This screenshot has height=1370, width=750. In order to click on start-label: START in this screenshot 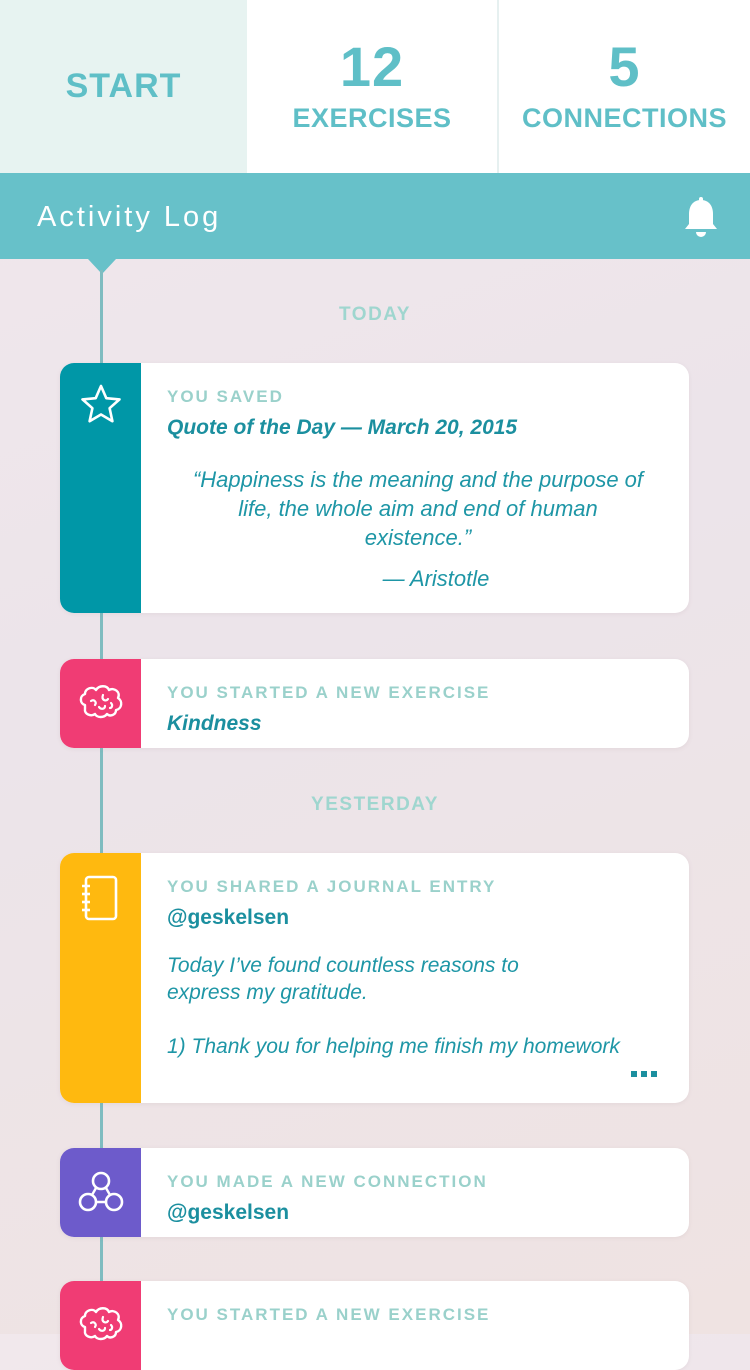, I will do `click(123, 86)`.